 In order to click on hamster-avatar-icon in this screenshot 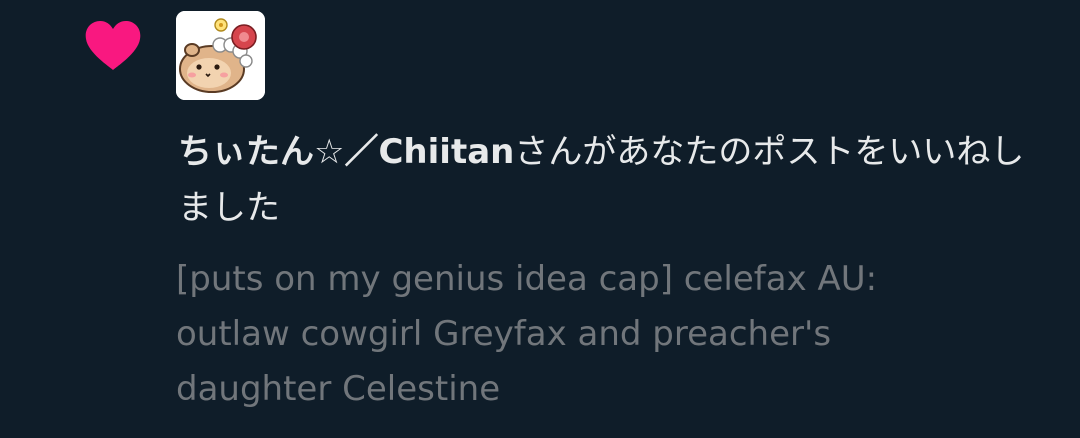, I will do `click(220, 55)`.